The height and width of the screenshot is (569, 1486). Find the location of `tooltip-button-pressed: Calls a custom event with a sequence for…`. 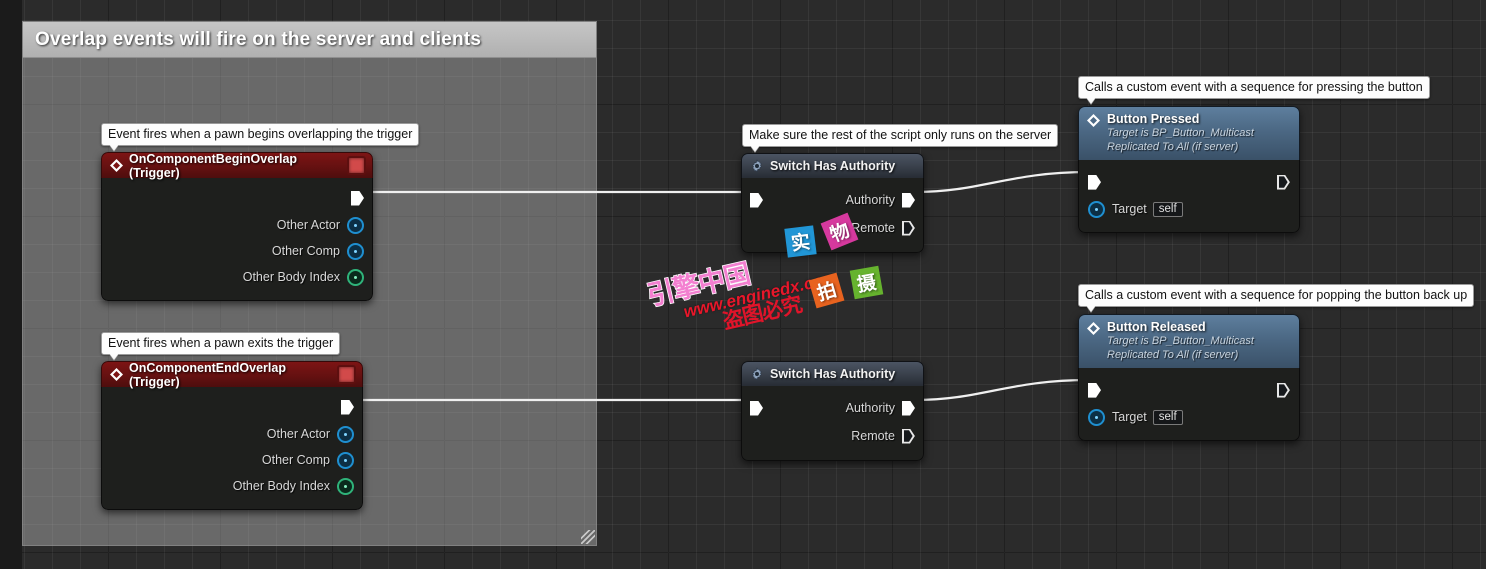

tooltip-button-pressed: Calls a custom event with a sequence for… is located at coordinates (1254, 88).